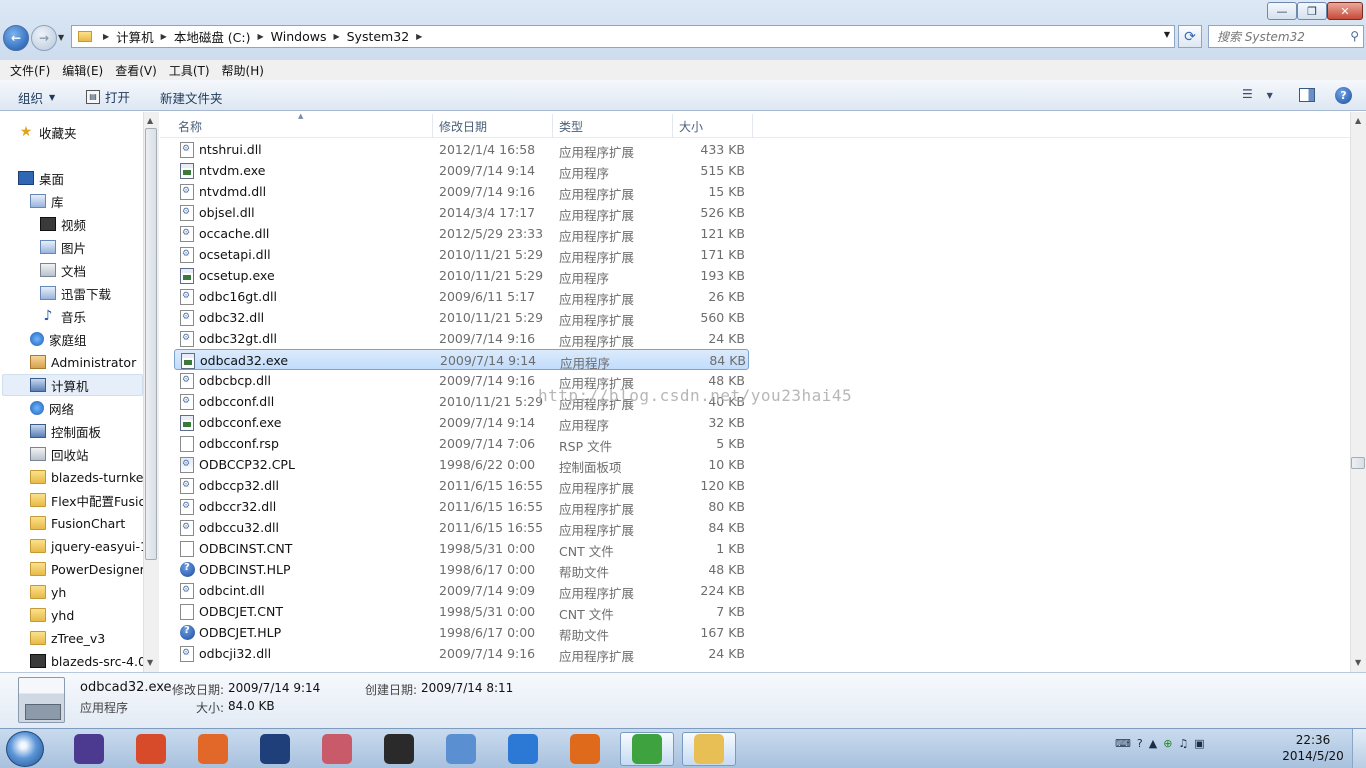 This screenshot has height=768, width=1366. What do you see at coordinates (275, 749) in the screenshot?
I see `scite-app` at bounding box center [275, 749].